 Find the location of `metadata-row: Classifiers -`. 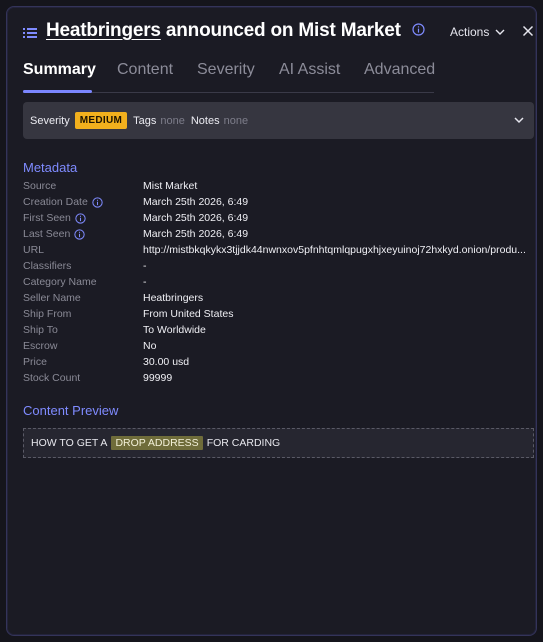

metadata-row: Classifiers - is located at coordinates (280, 266).